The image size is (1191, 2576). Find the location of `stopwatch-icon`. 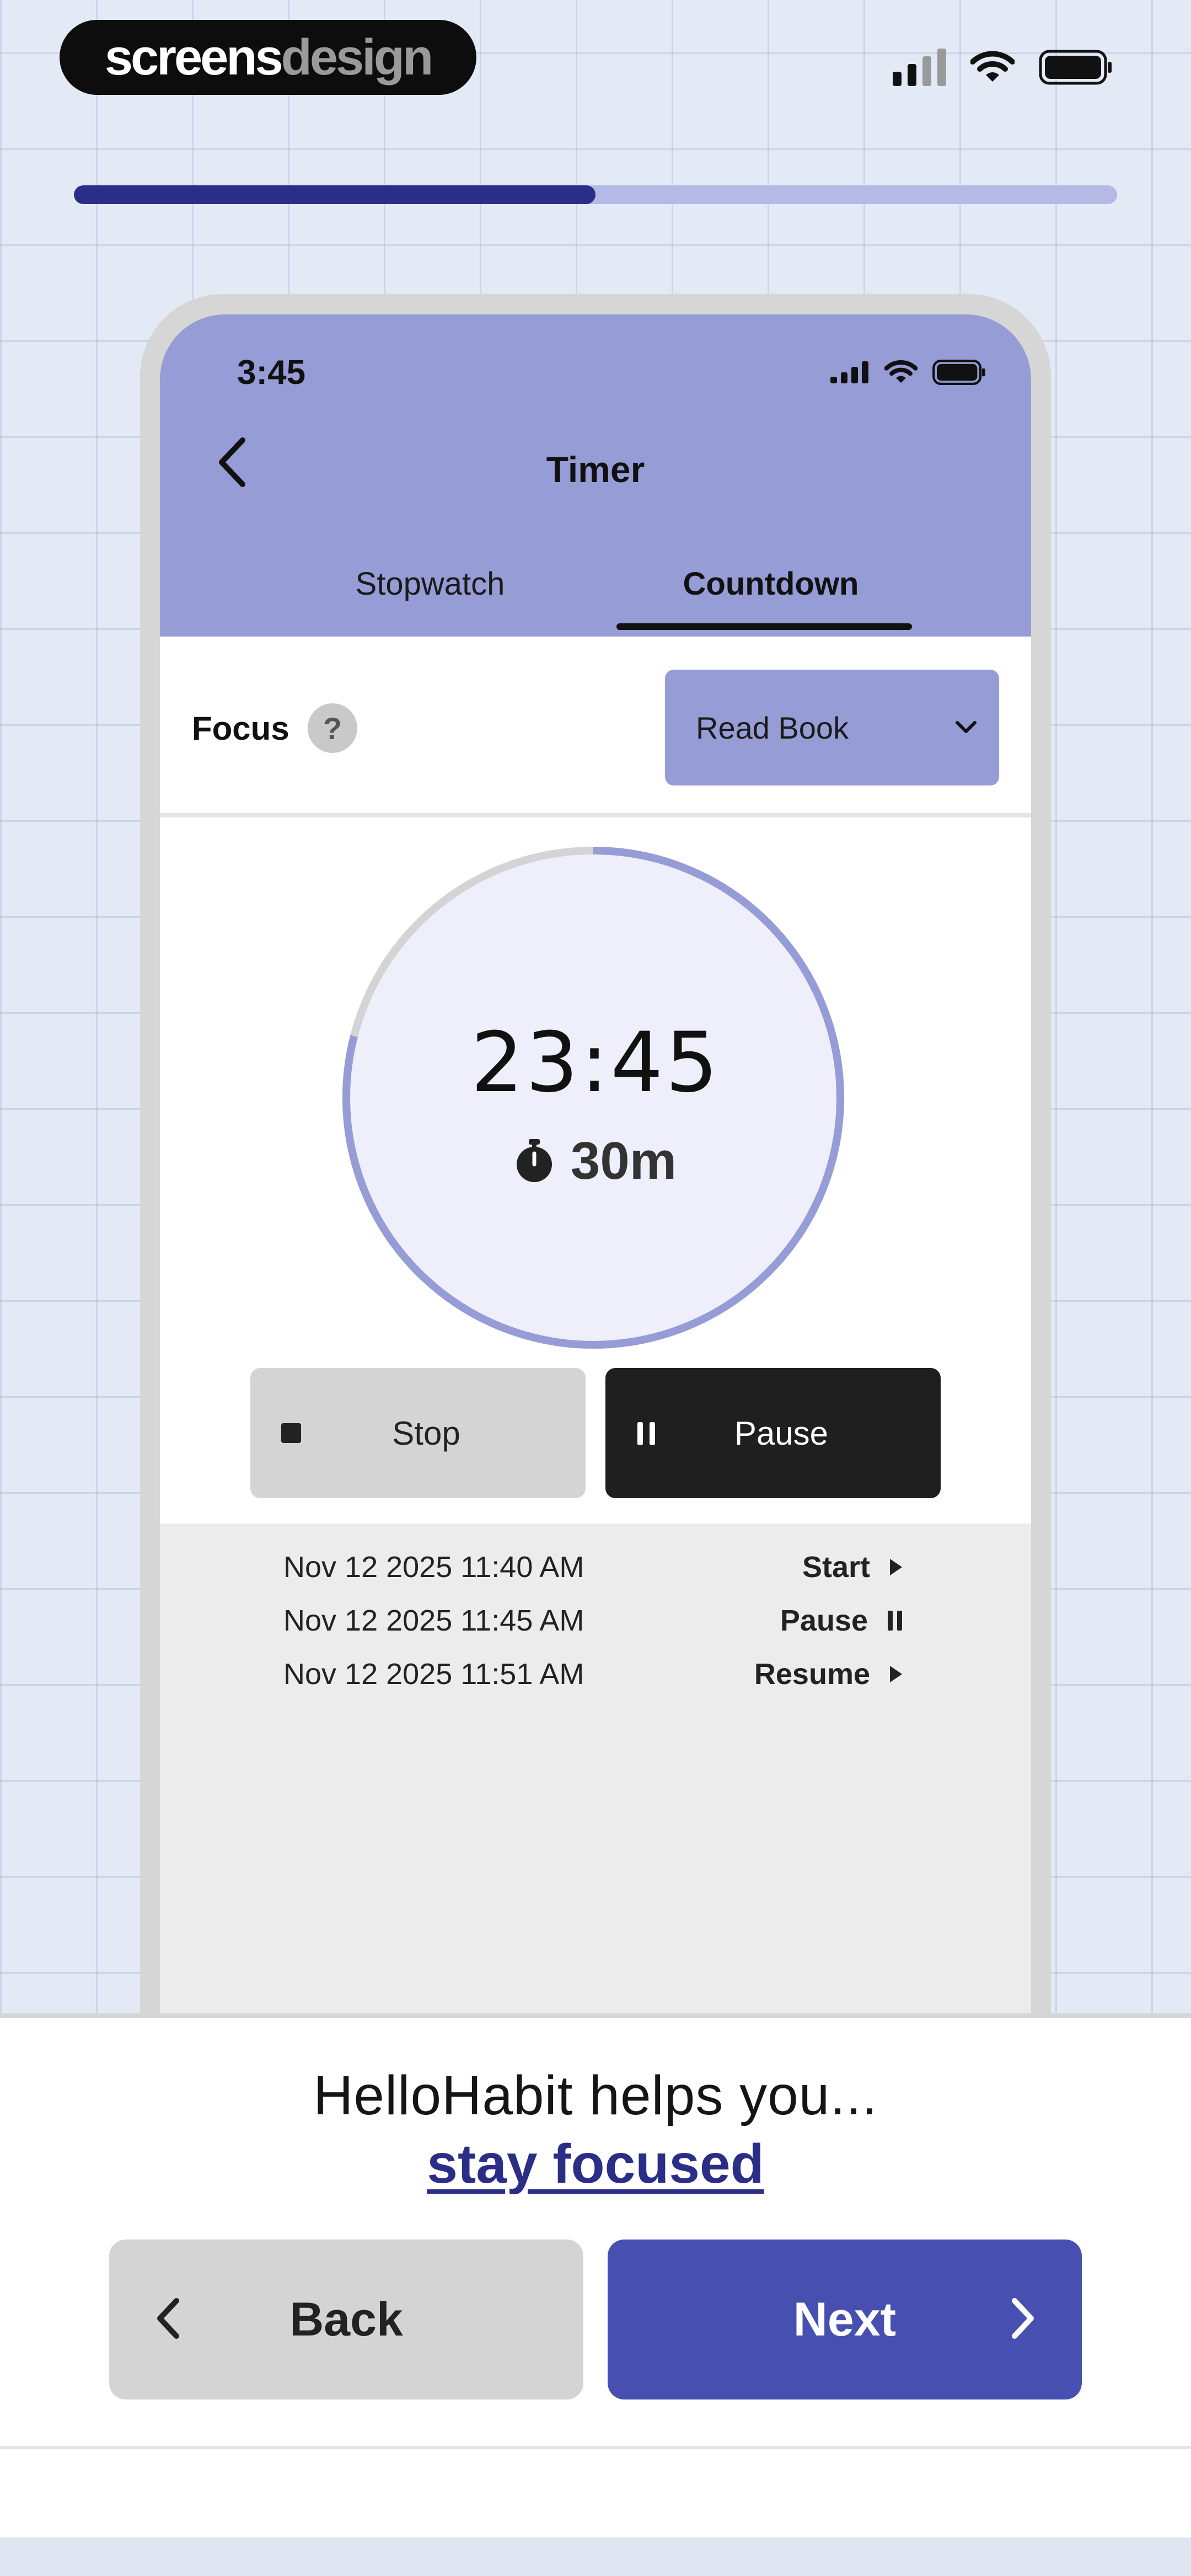

stopwatch-icon is located at coordinates (534, 1160).